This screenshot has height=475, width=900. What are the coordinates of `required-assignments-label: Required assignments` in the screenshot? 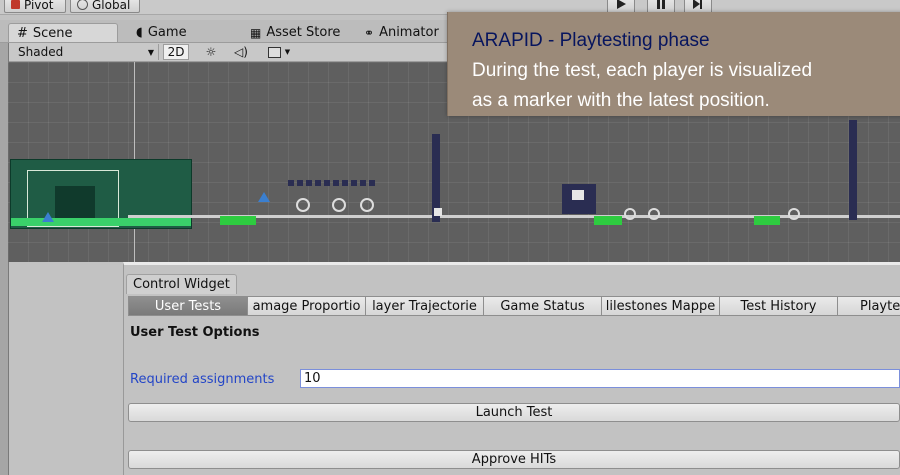 It's located at (202, 379).